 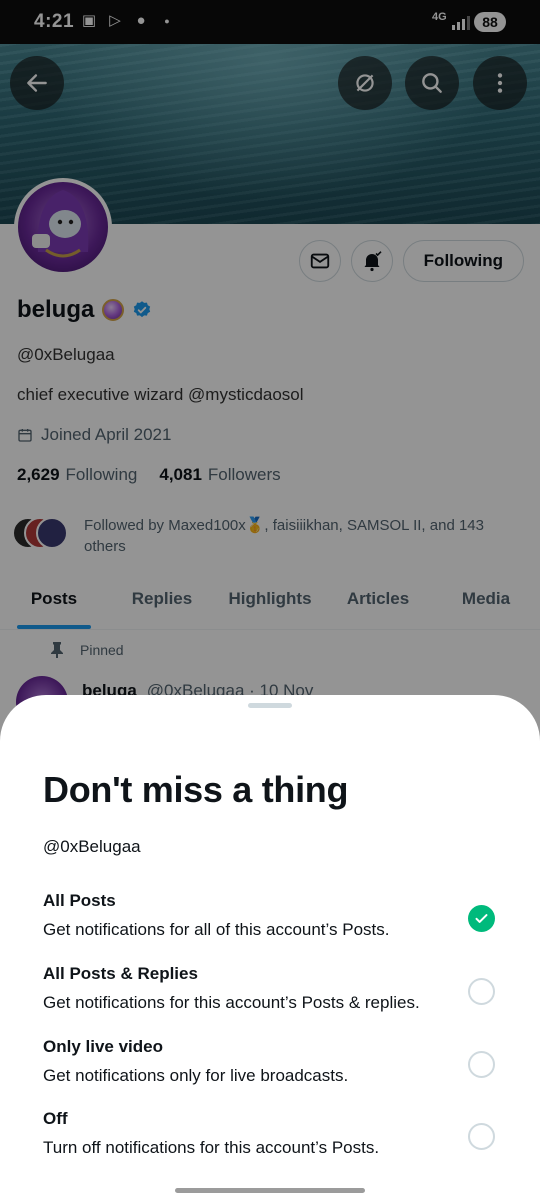 I want to click on sheet-grabber, so click(x=270, y=705).